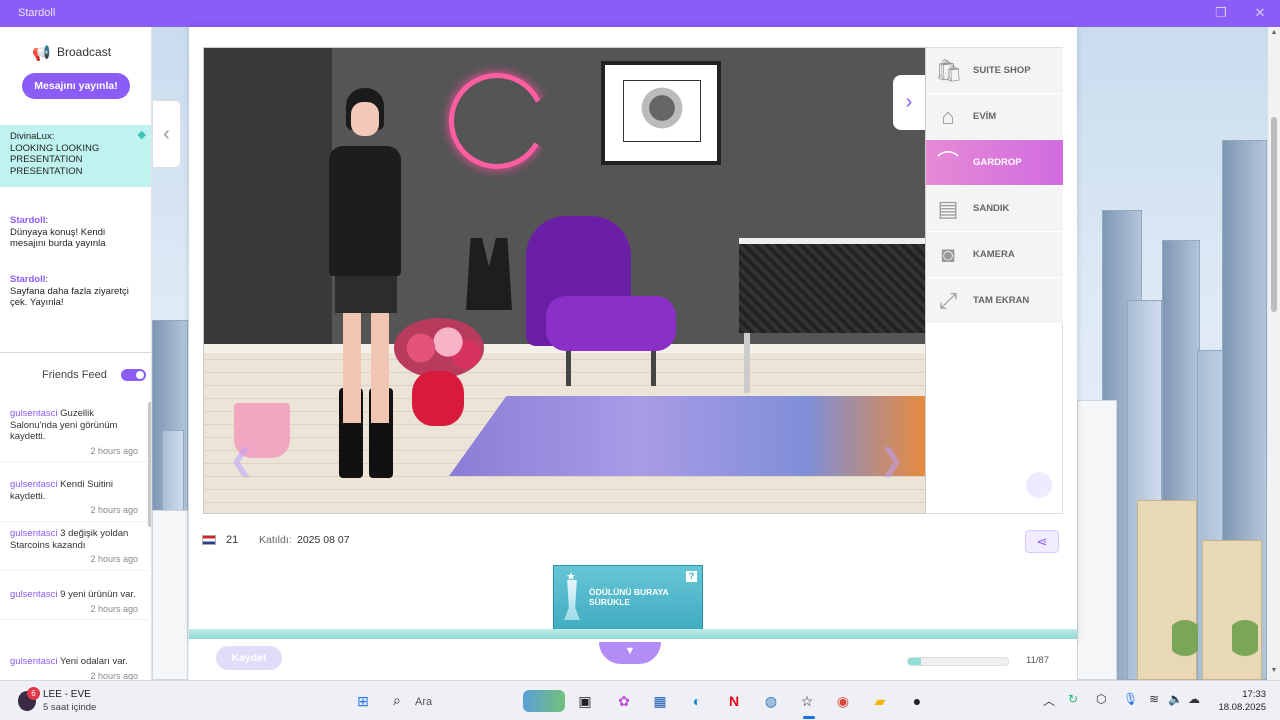 The height and width of the screenshot is (720, 1280). Describe the element at coordinates (880, 701) in the screenshot. I see `file-explorer-icon: ▰` at that location.